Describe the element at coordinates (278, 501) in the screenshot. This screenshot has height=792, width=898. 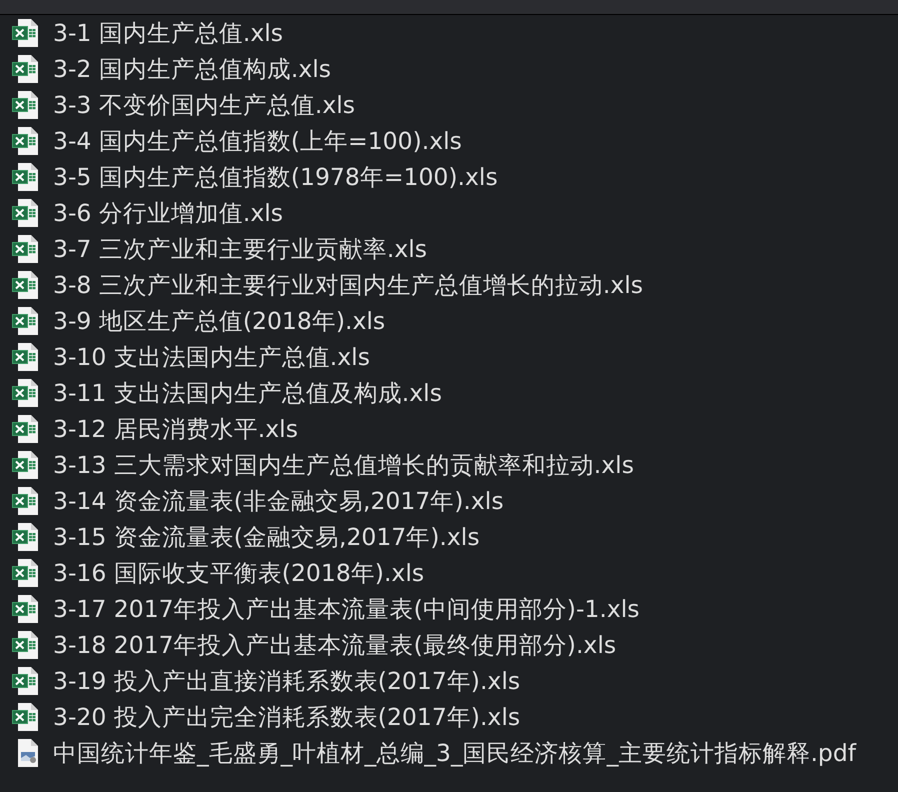
I see `file-name: 3-14 资金流量表(非金融交易,2017年).xls` at that location.